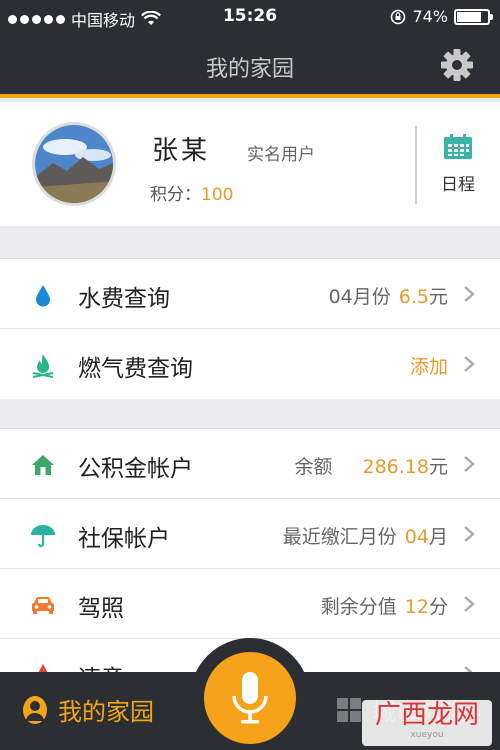 The height and width of the screenshot is (750, 500). What do you see at coordinates (250, 294) in the screenshot?
I see `list-item-water: 水费查询 04月份 6.5元` at bounding box center [250, 294].